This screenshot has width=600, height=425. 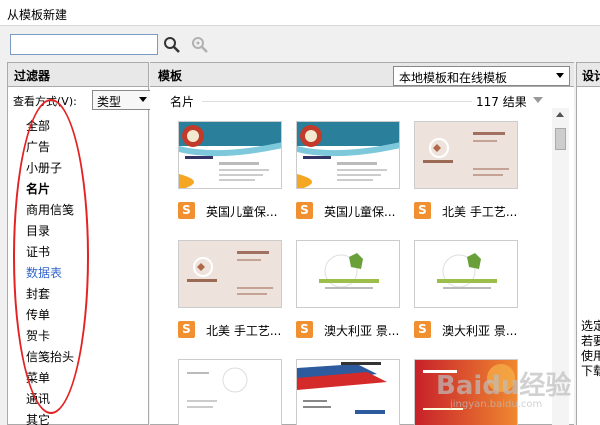 What do you see at coordinates (501, 102) in the screenshot?
I see `group-result-count: 117 结果` at bounding box center [501, 102].